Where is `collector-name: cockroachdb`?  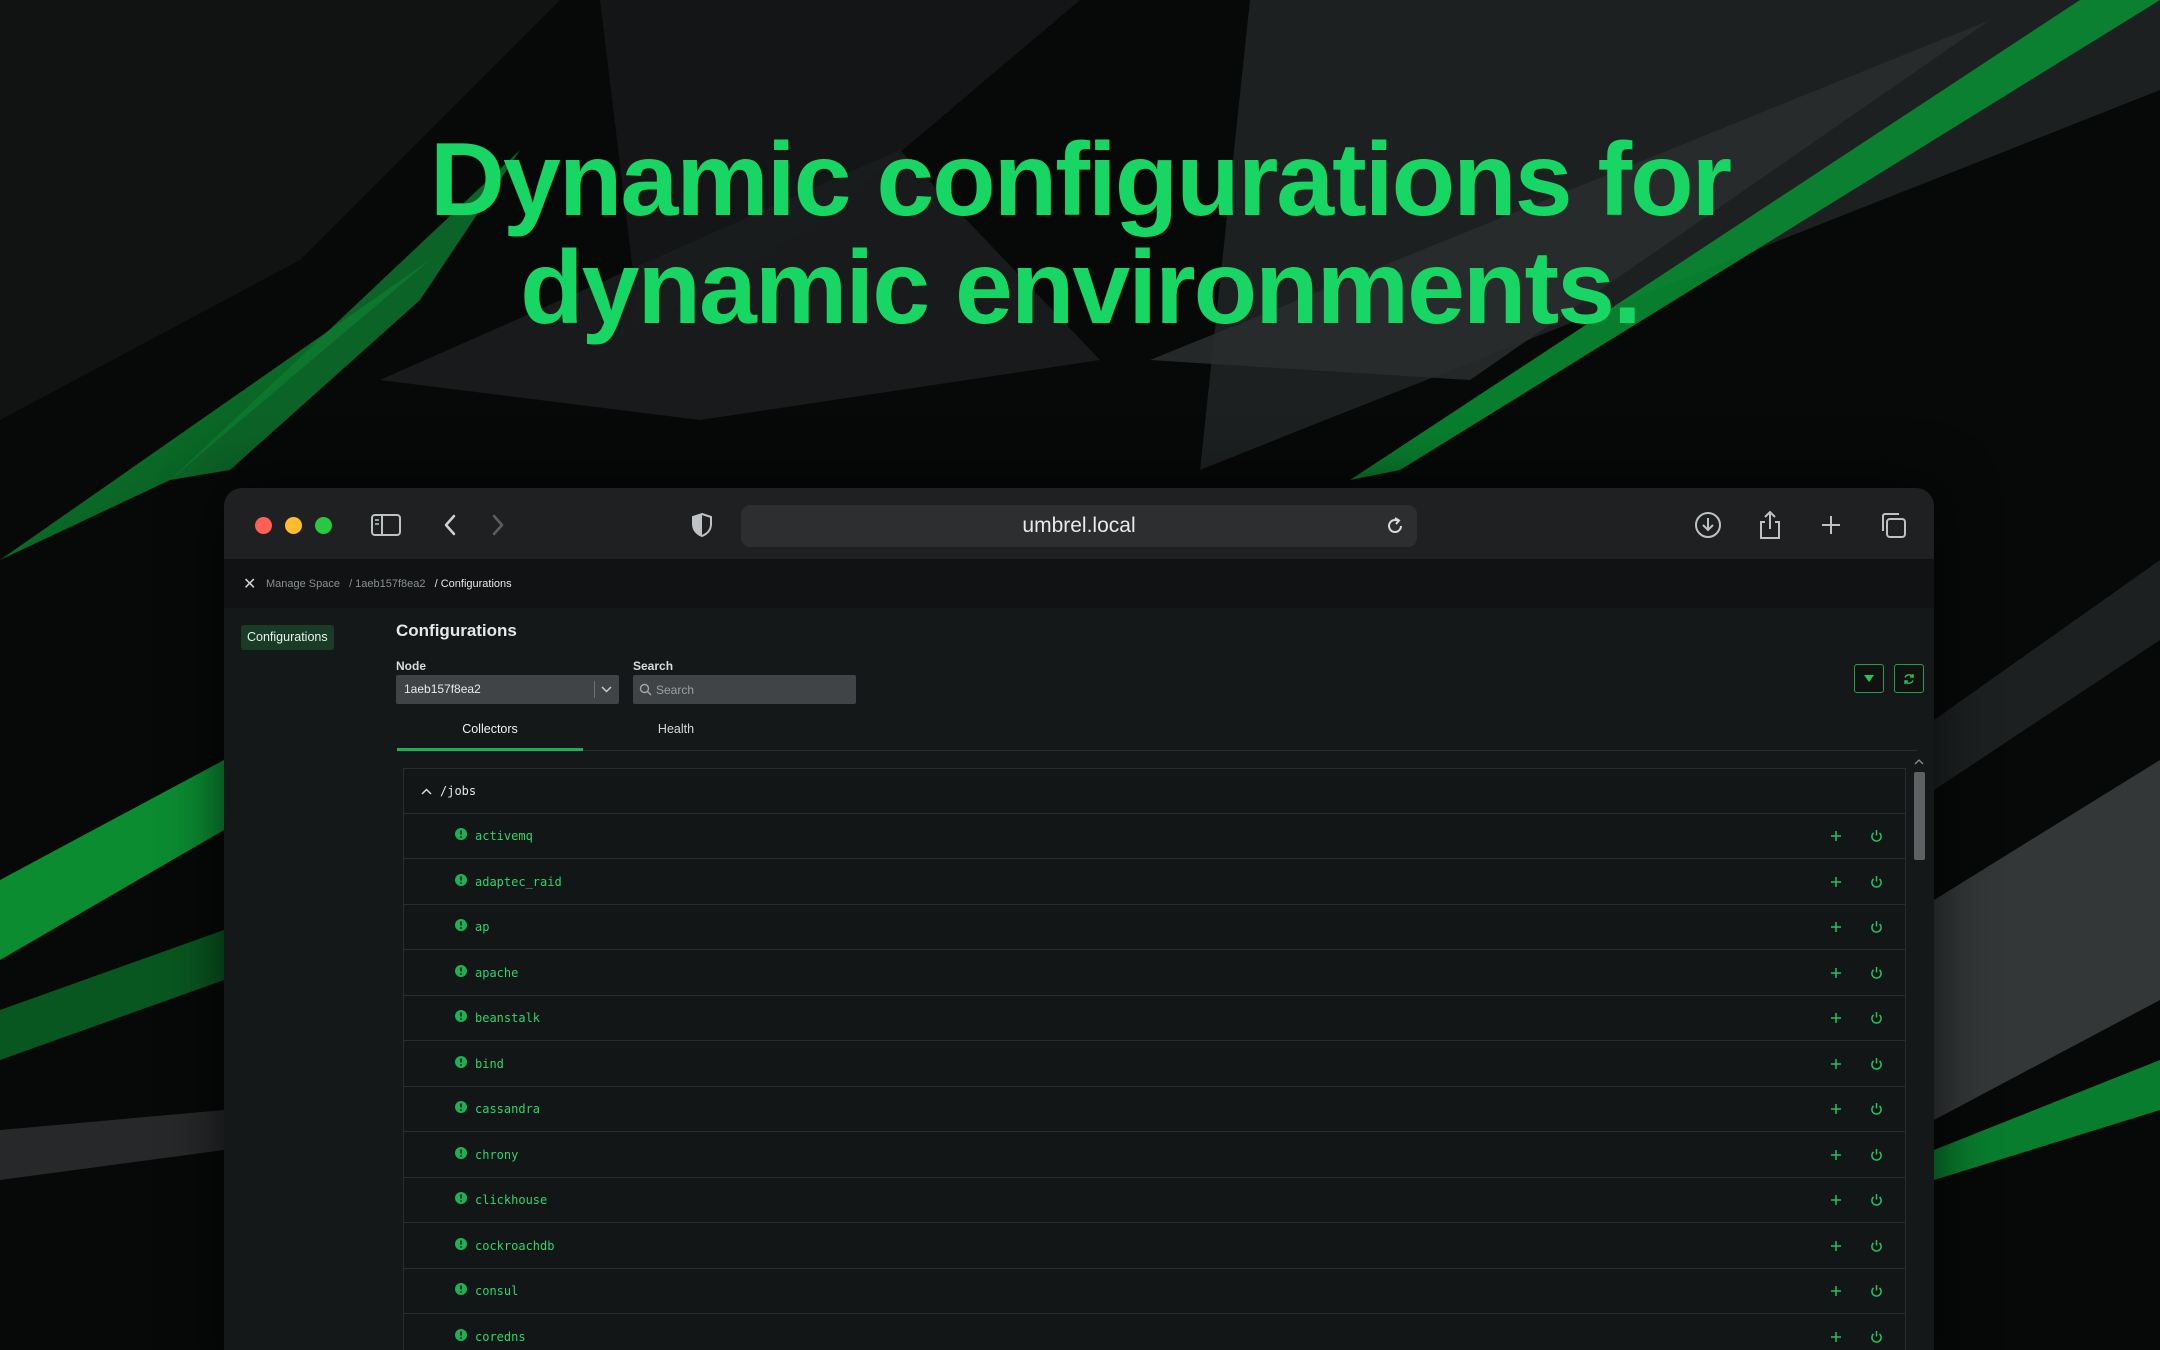
collector-name: cockroachdb is located at coordinates (515, 1245).